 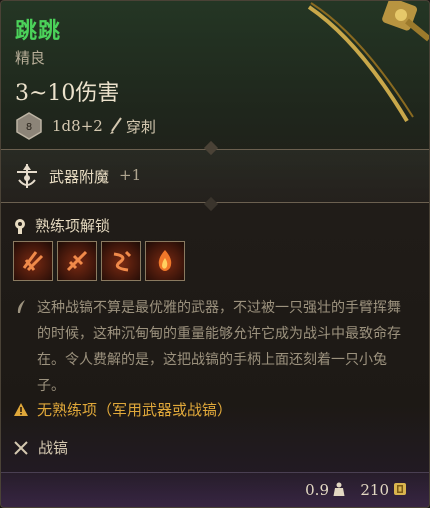 I want to click on enchantment-icon, so click(x=27, y=176).